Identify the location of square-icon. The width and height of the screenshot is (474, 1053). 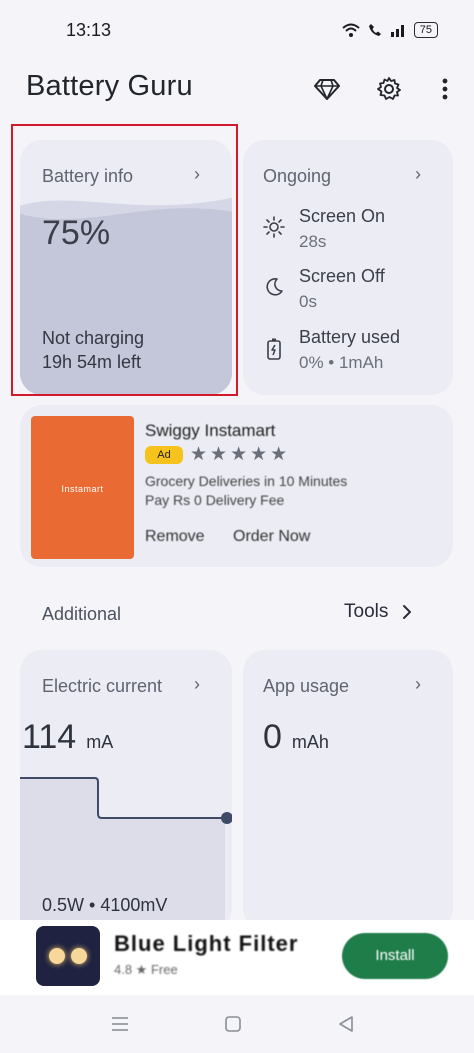
(233, 1024).